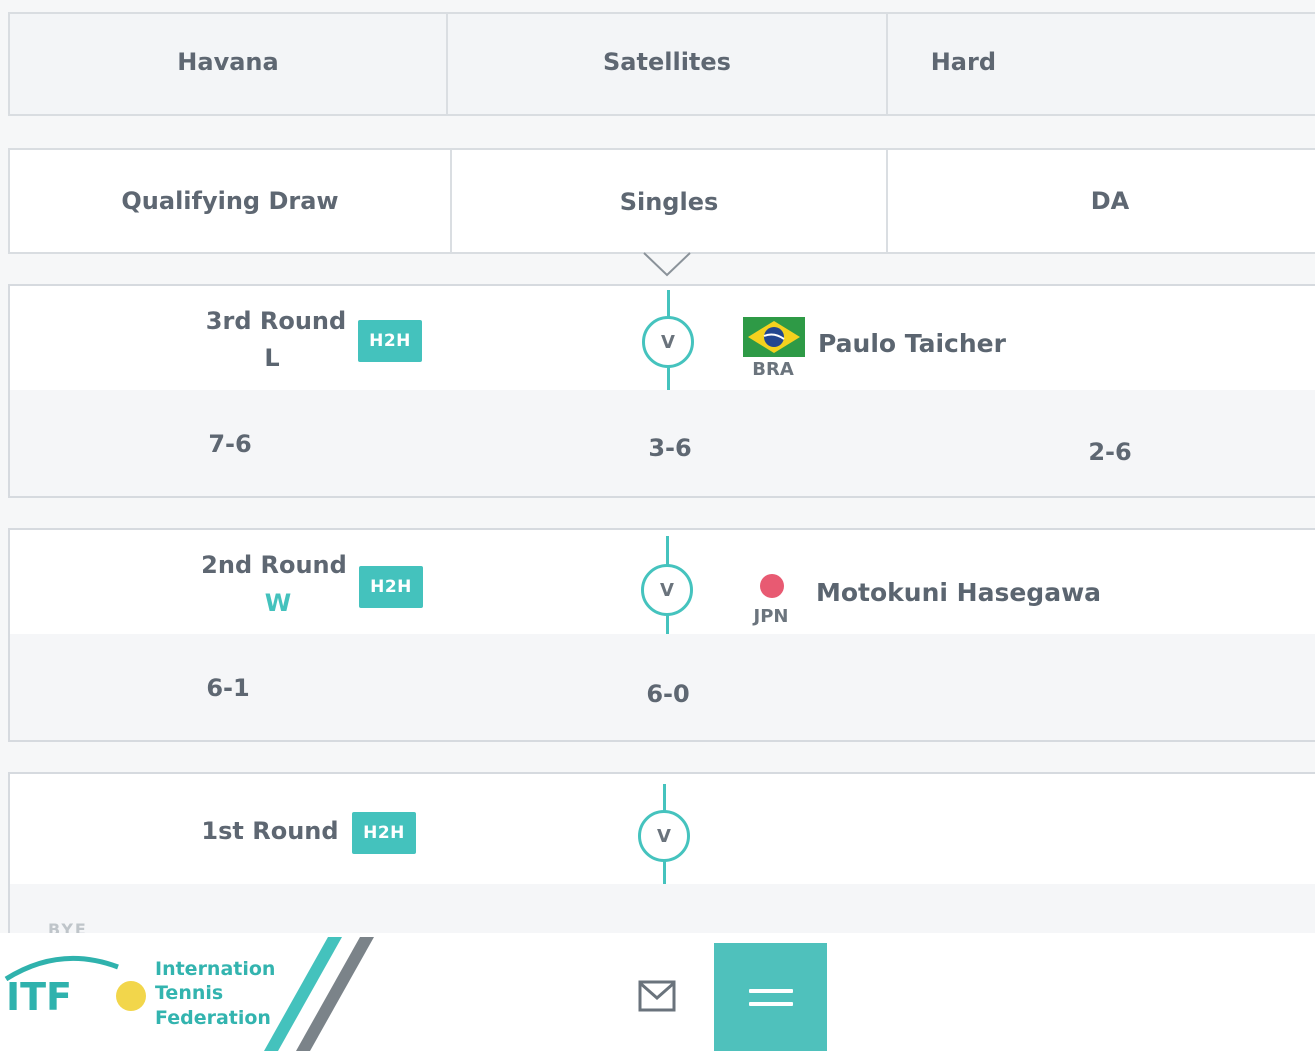  Describe the element at coordinates (958, 592) in the screenshot. I see `opponent-name: Motokuni Hasegawa` at that location.